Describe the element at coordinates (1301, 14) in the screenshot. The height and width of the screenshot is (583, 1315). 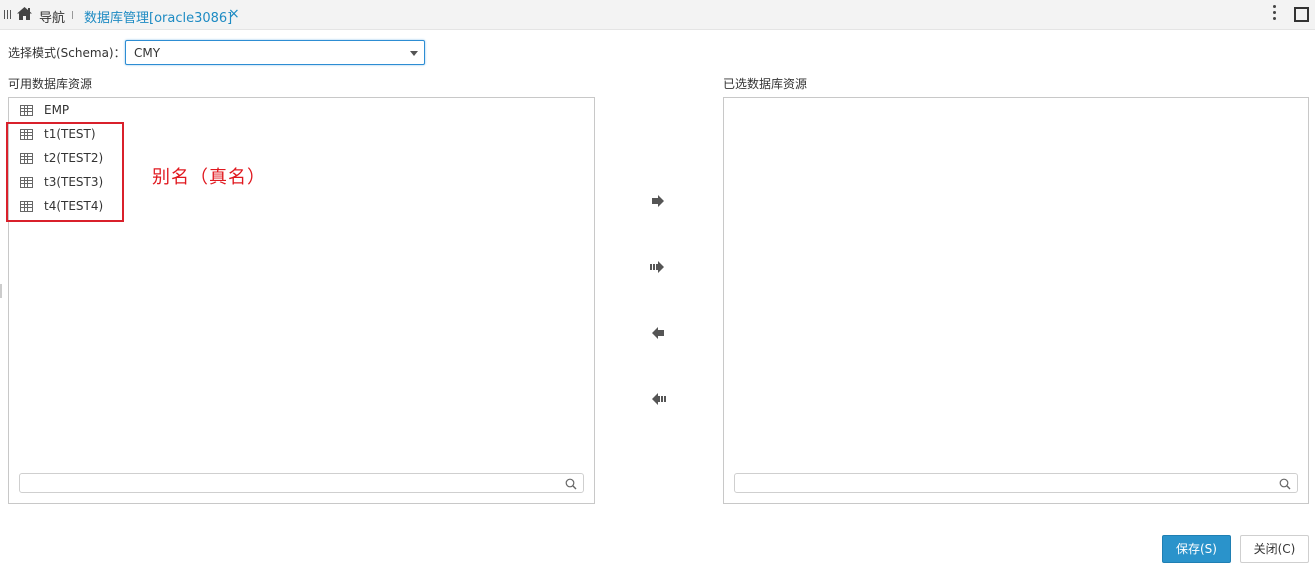
I see `maximize-icon` at that location.